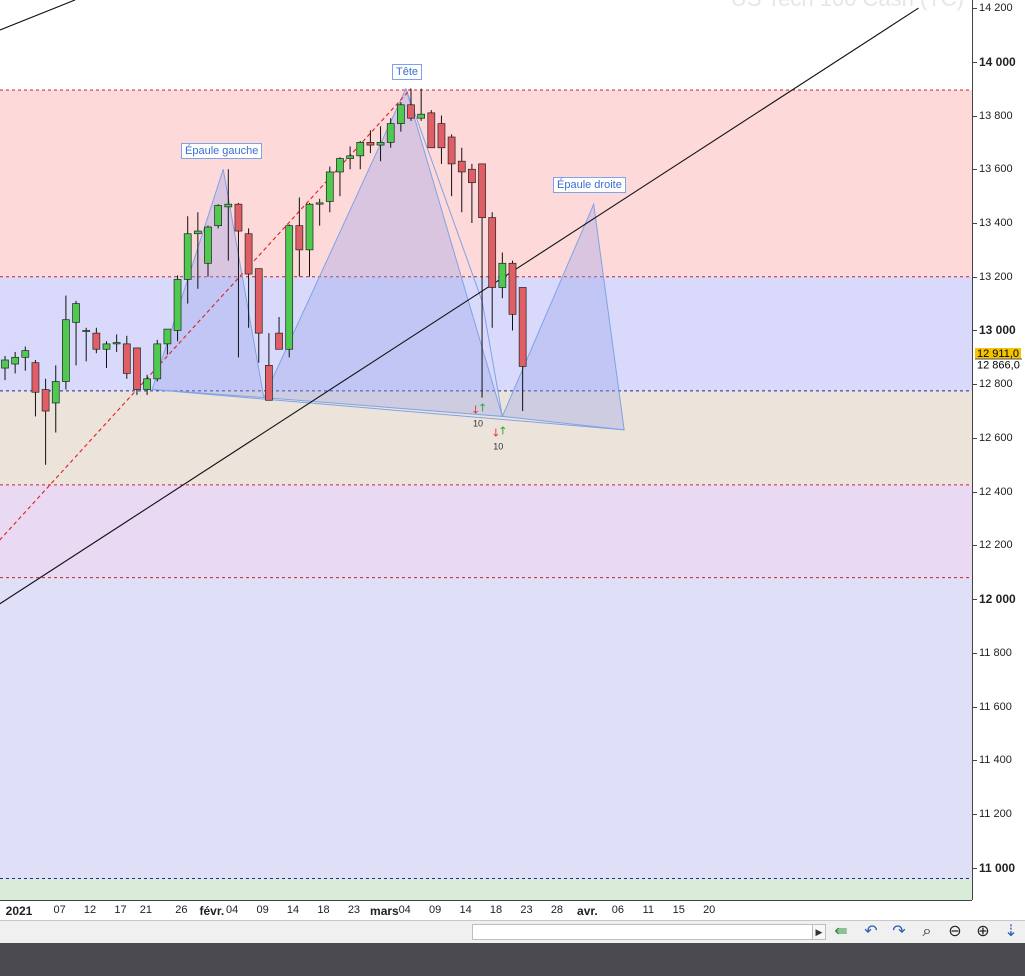 This screenshot has width=1025, height=976. What do you see at coordinates (587, 911) in the screenshot?
I see `time-tick-label: avr.` at bounding box center [587, 911].